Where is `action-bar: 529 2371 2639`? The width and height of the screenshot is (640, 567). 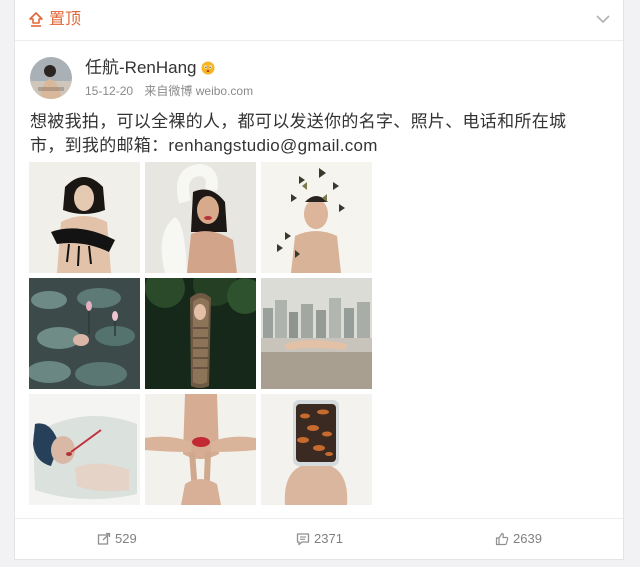 action-bar: 529 2371 2639 is located at coordinates (319, 538).